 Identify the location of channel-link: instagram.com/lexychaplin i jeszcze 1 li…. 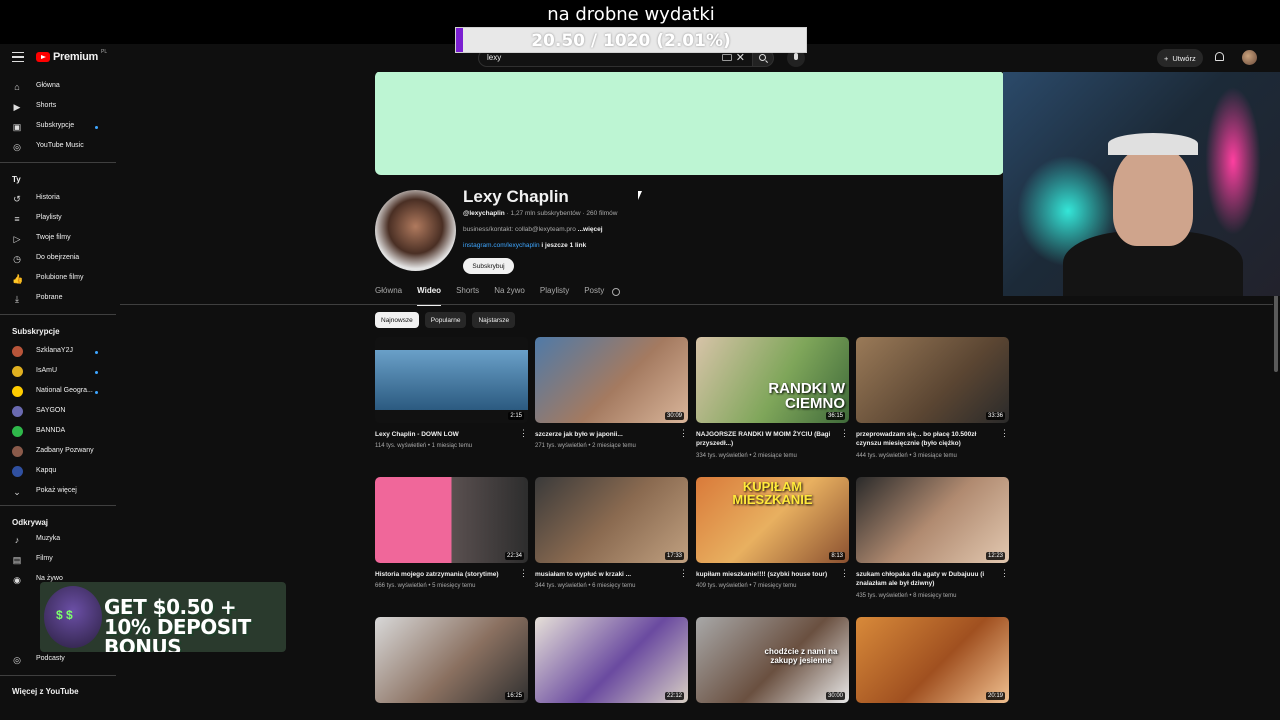
(524, 245).